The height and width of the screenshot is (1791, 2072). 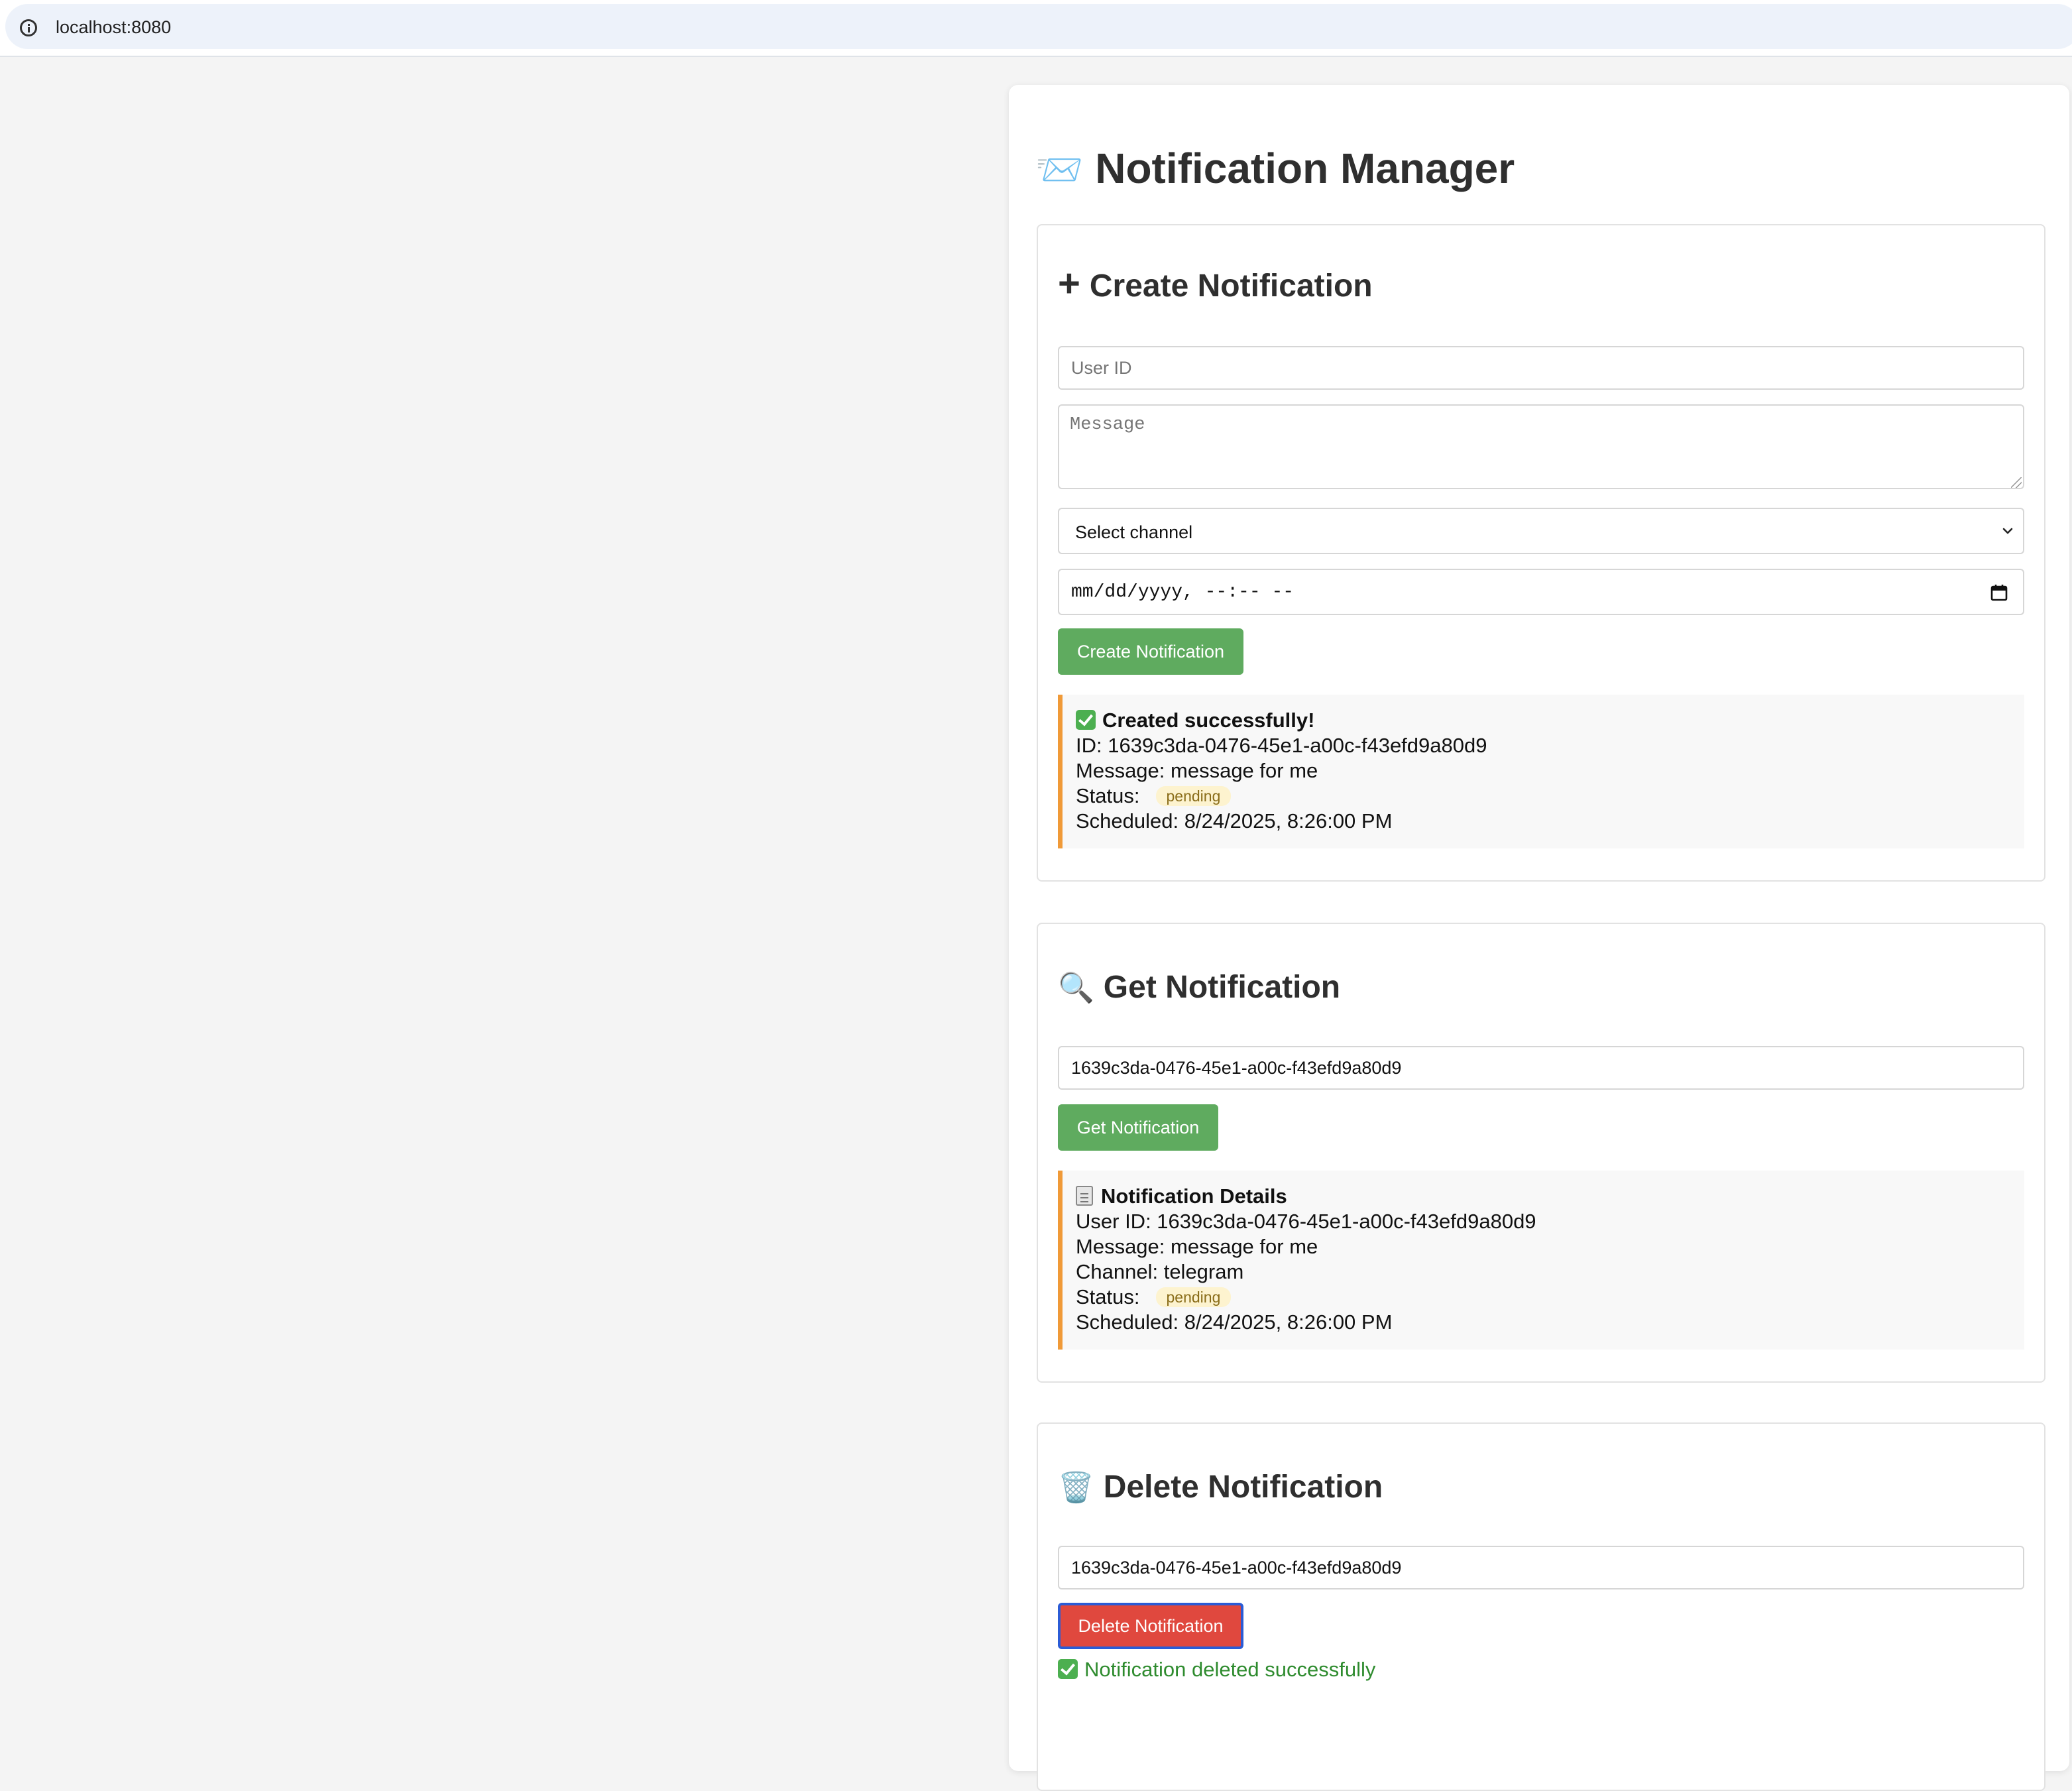 I want to click on get-result-scheduled: Scheduled: 8/24/2025, 8:26:00 PM, so click(x=1234, y=1322).